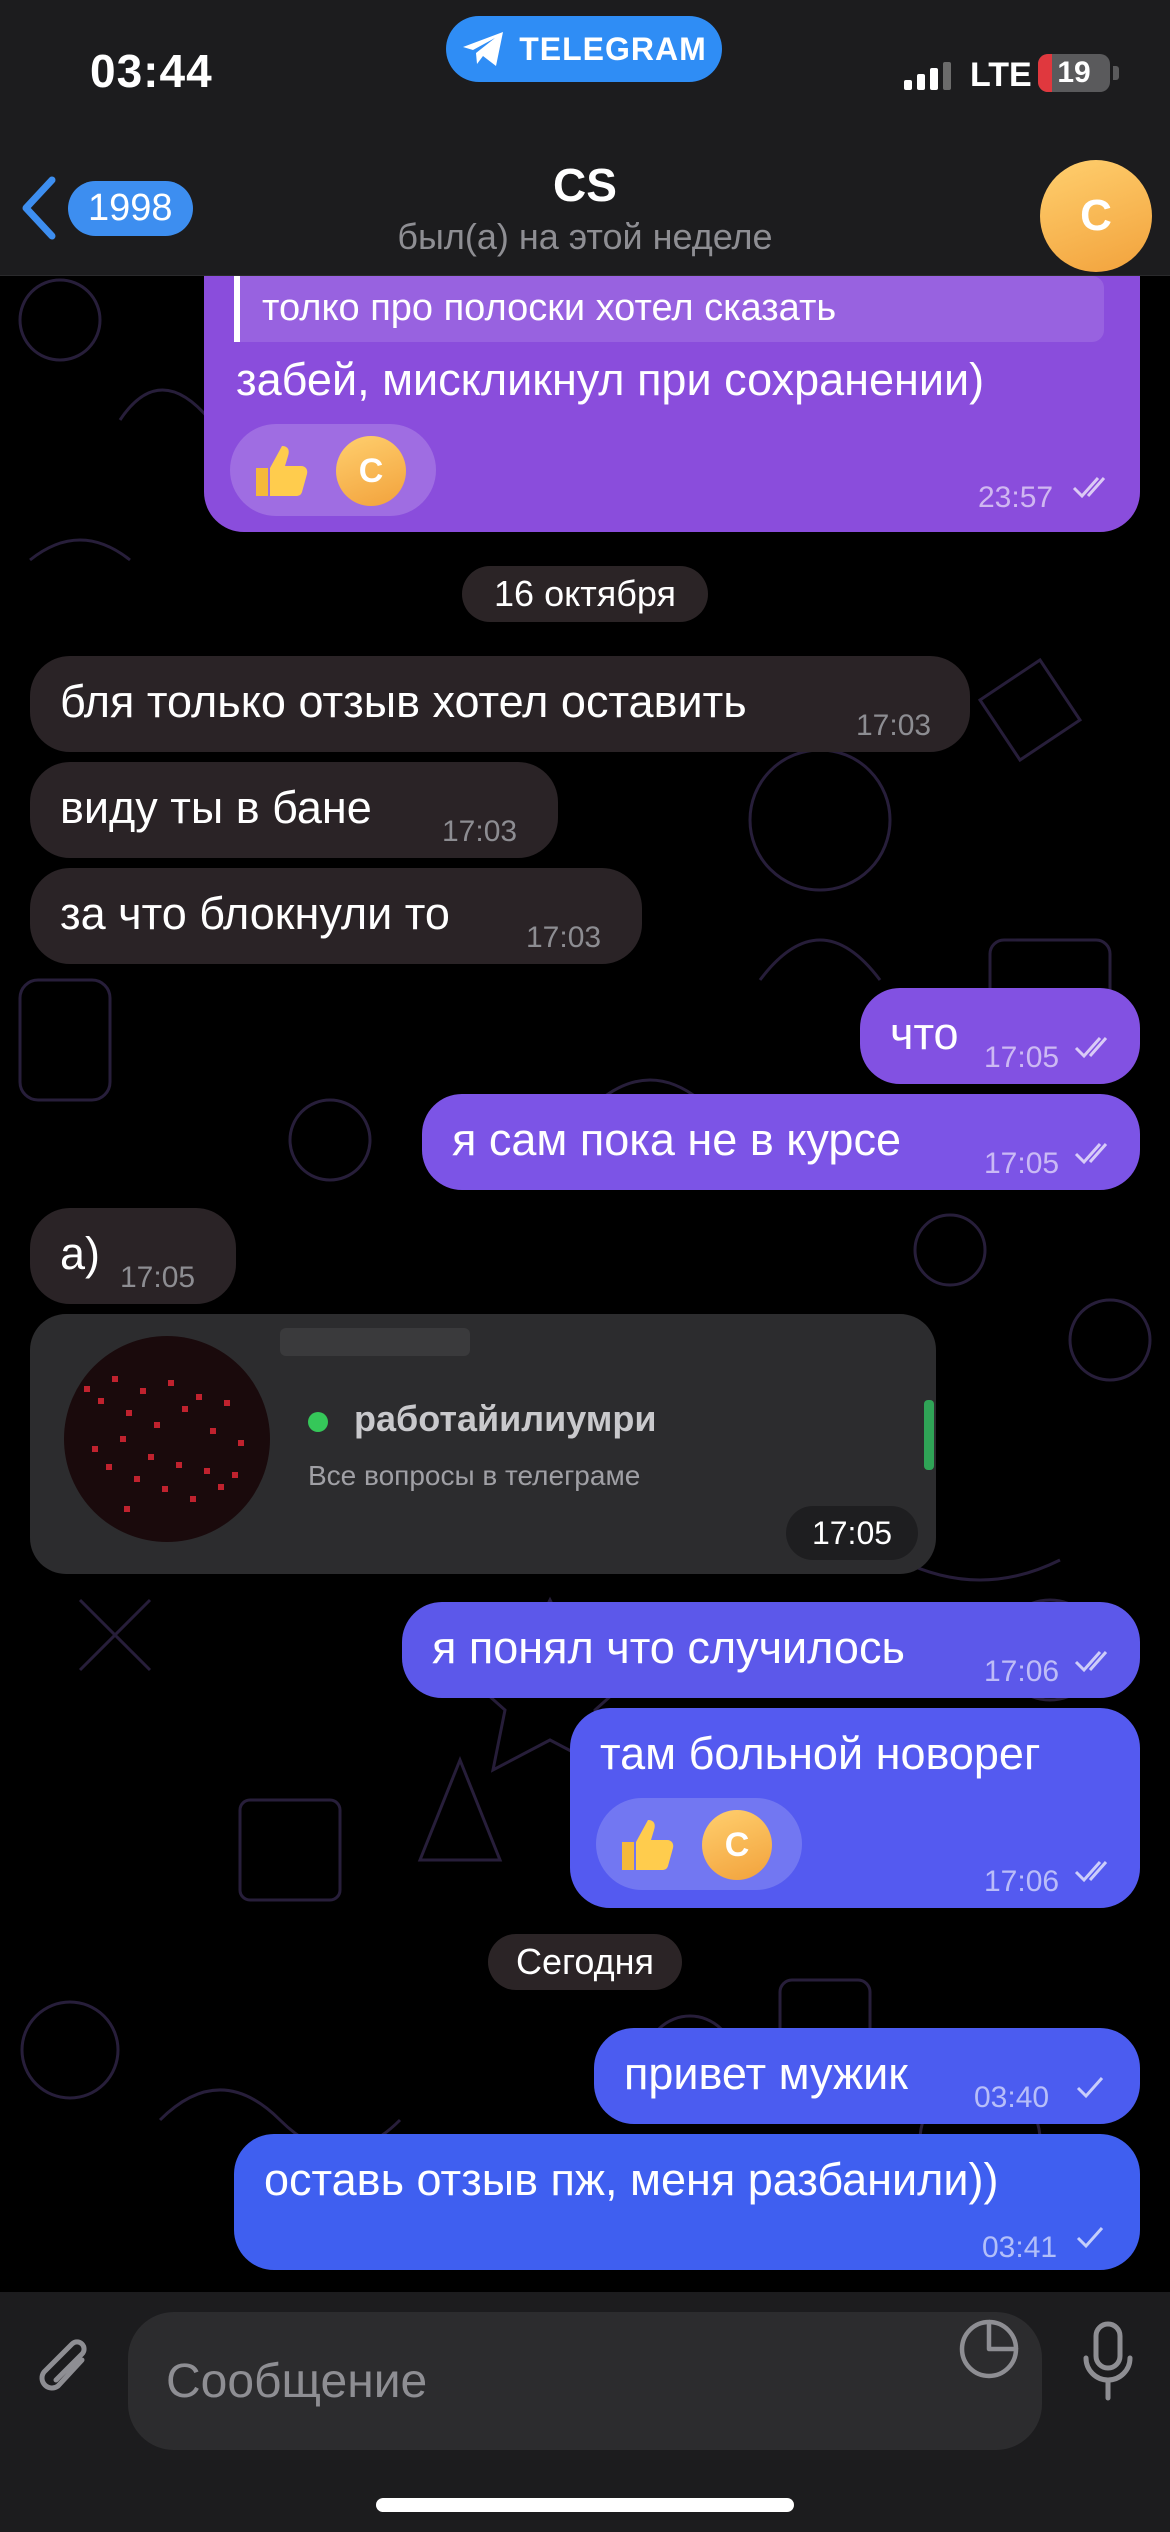 Image resolution: width=1170 pixels, height=2532 pixels. I want to click on battery-icon: 19, so click(1074, 73).